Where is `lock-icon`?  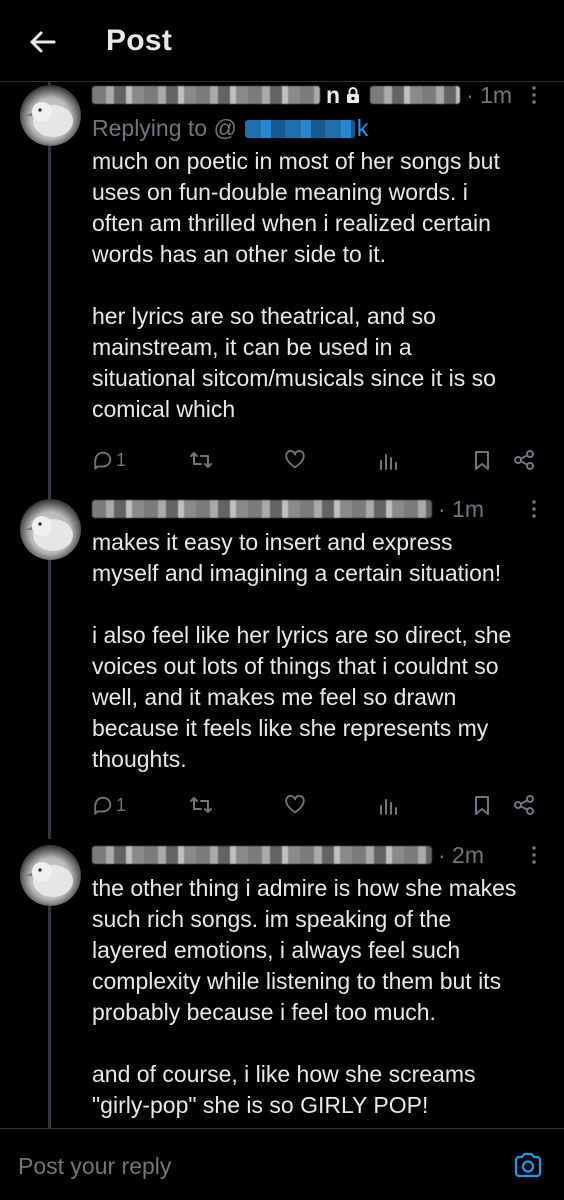 lock-icon is located at coordinates (353, 94).